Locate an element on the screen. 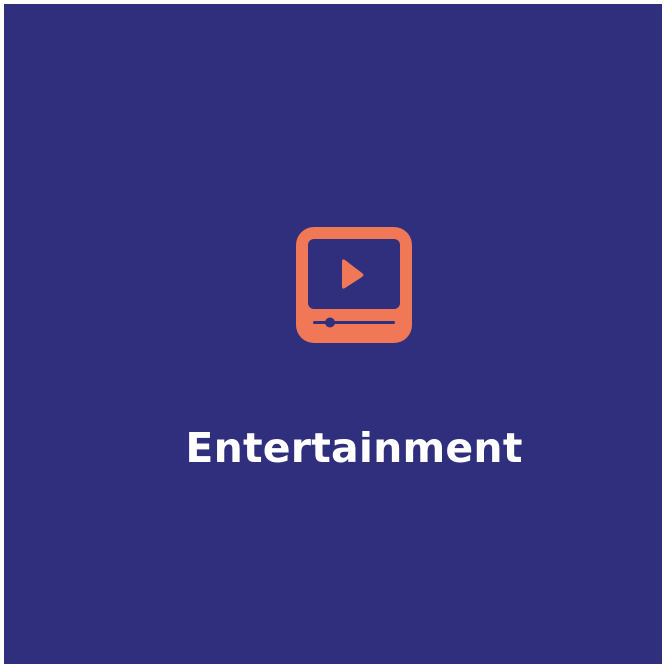 This screenshot has width=666, height=668. card-title: Entertainment is located at coordinates (354, 448).